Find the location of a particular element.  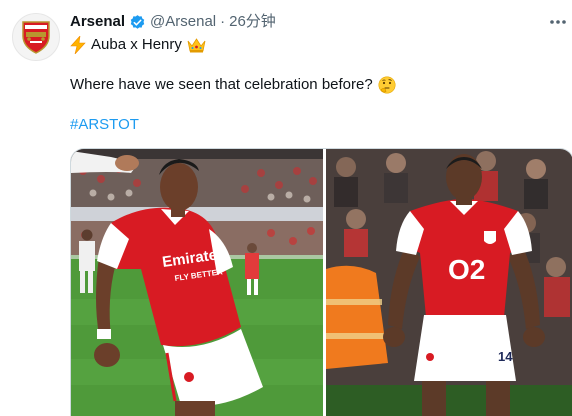

arsenal-crest-icon is located at coordinates (36, 37).